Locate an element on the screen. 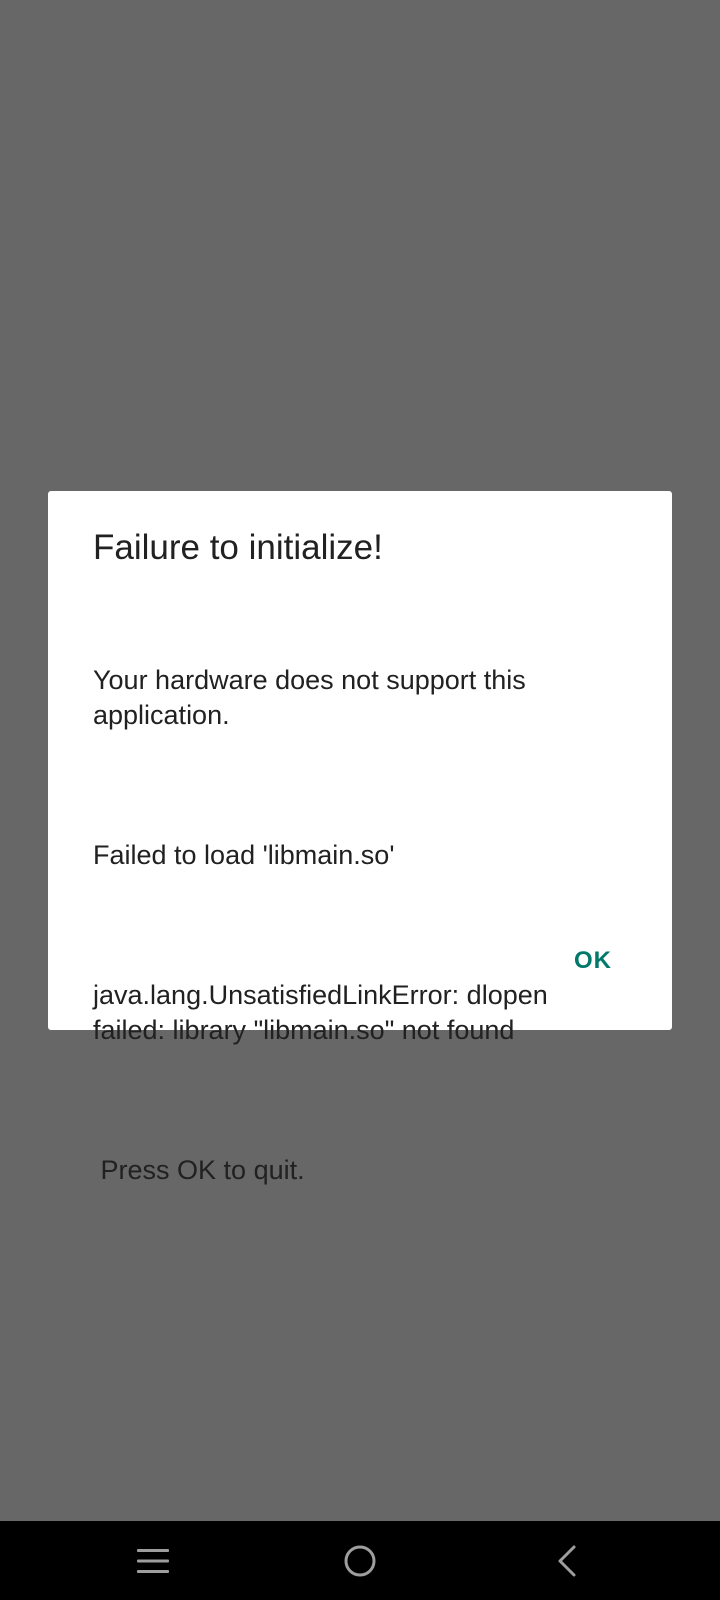 The image size is (720, 1600). nav-back-button is located at coordinates (567, 1561).